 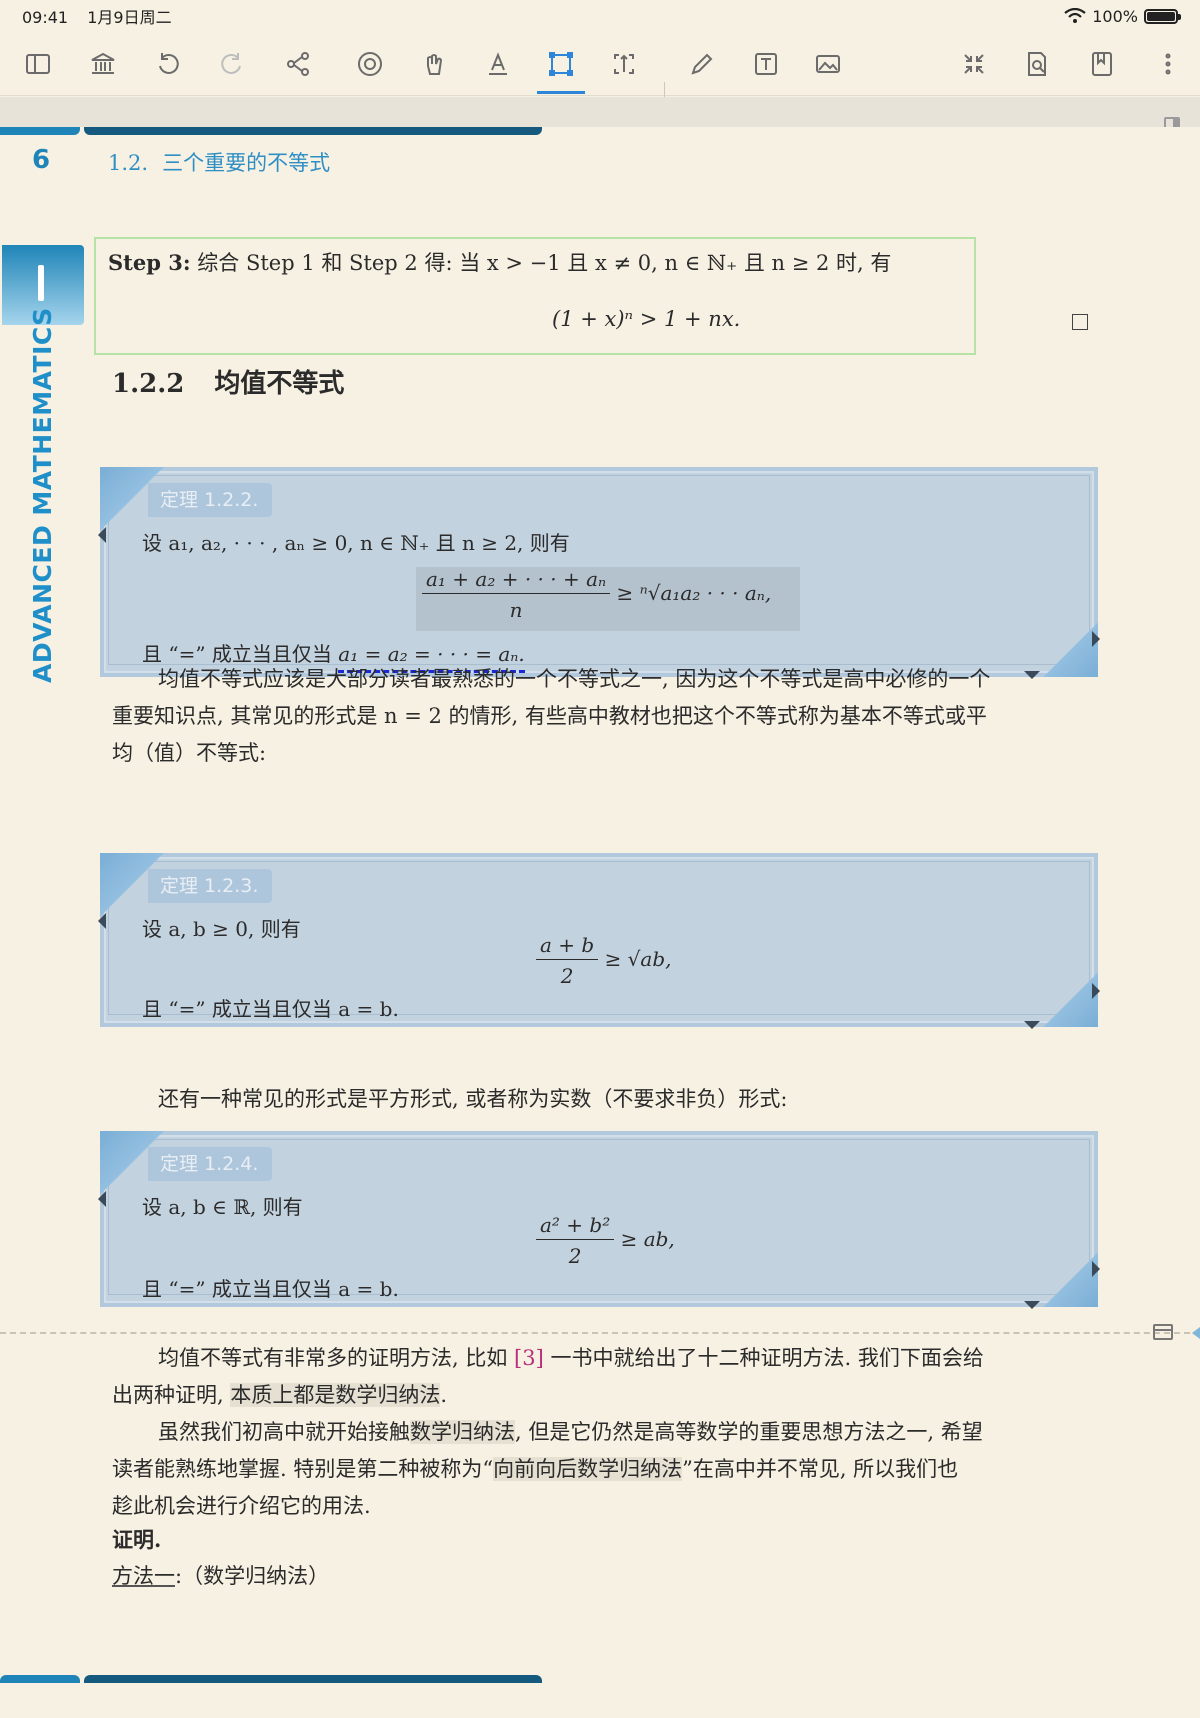 I want to click on search-doc-icon, so click(x=1037, y=64).